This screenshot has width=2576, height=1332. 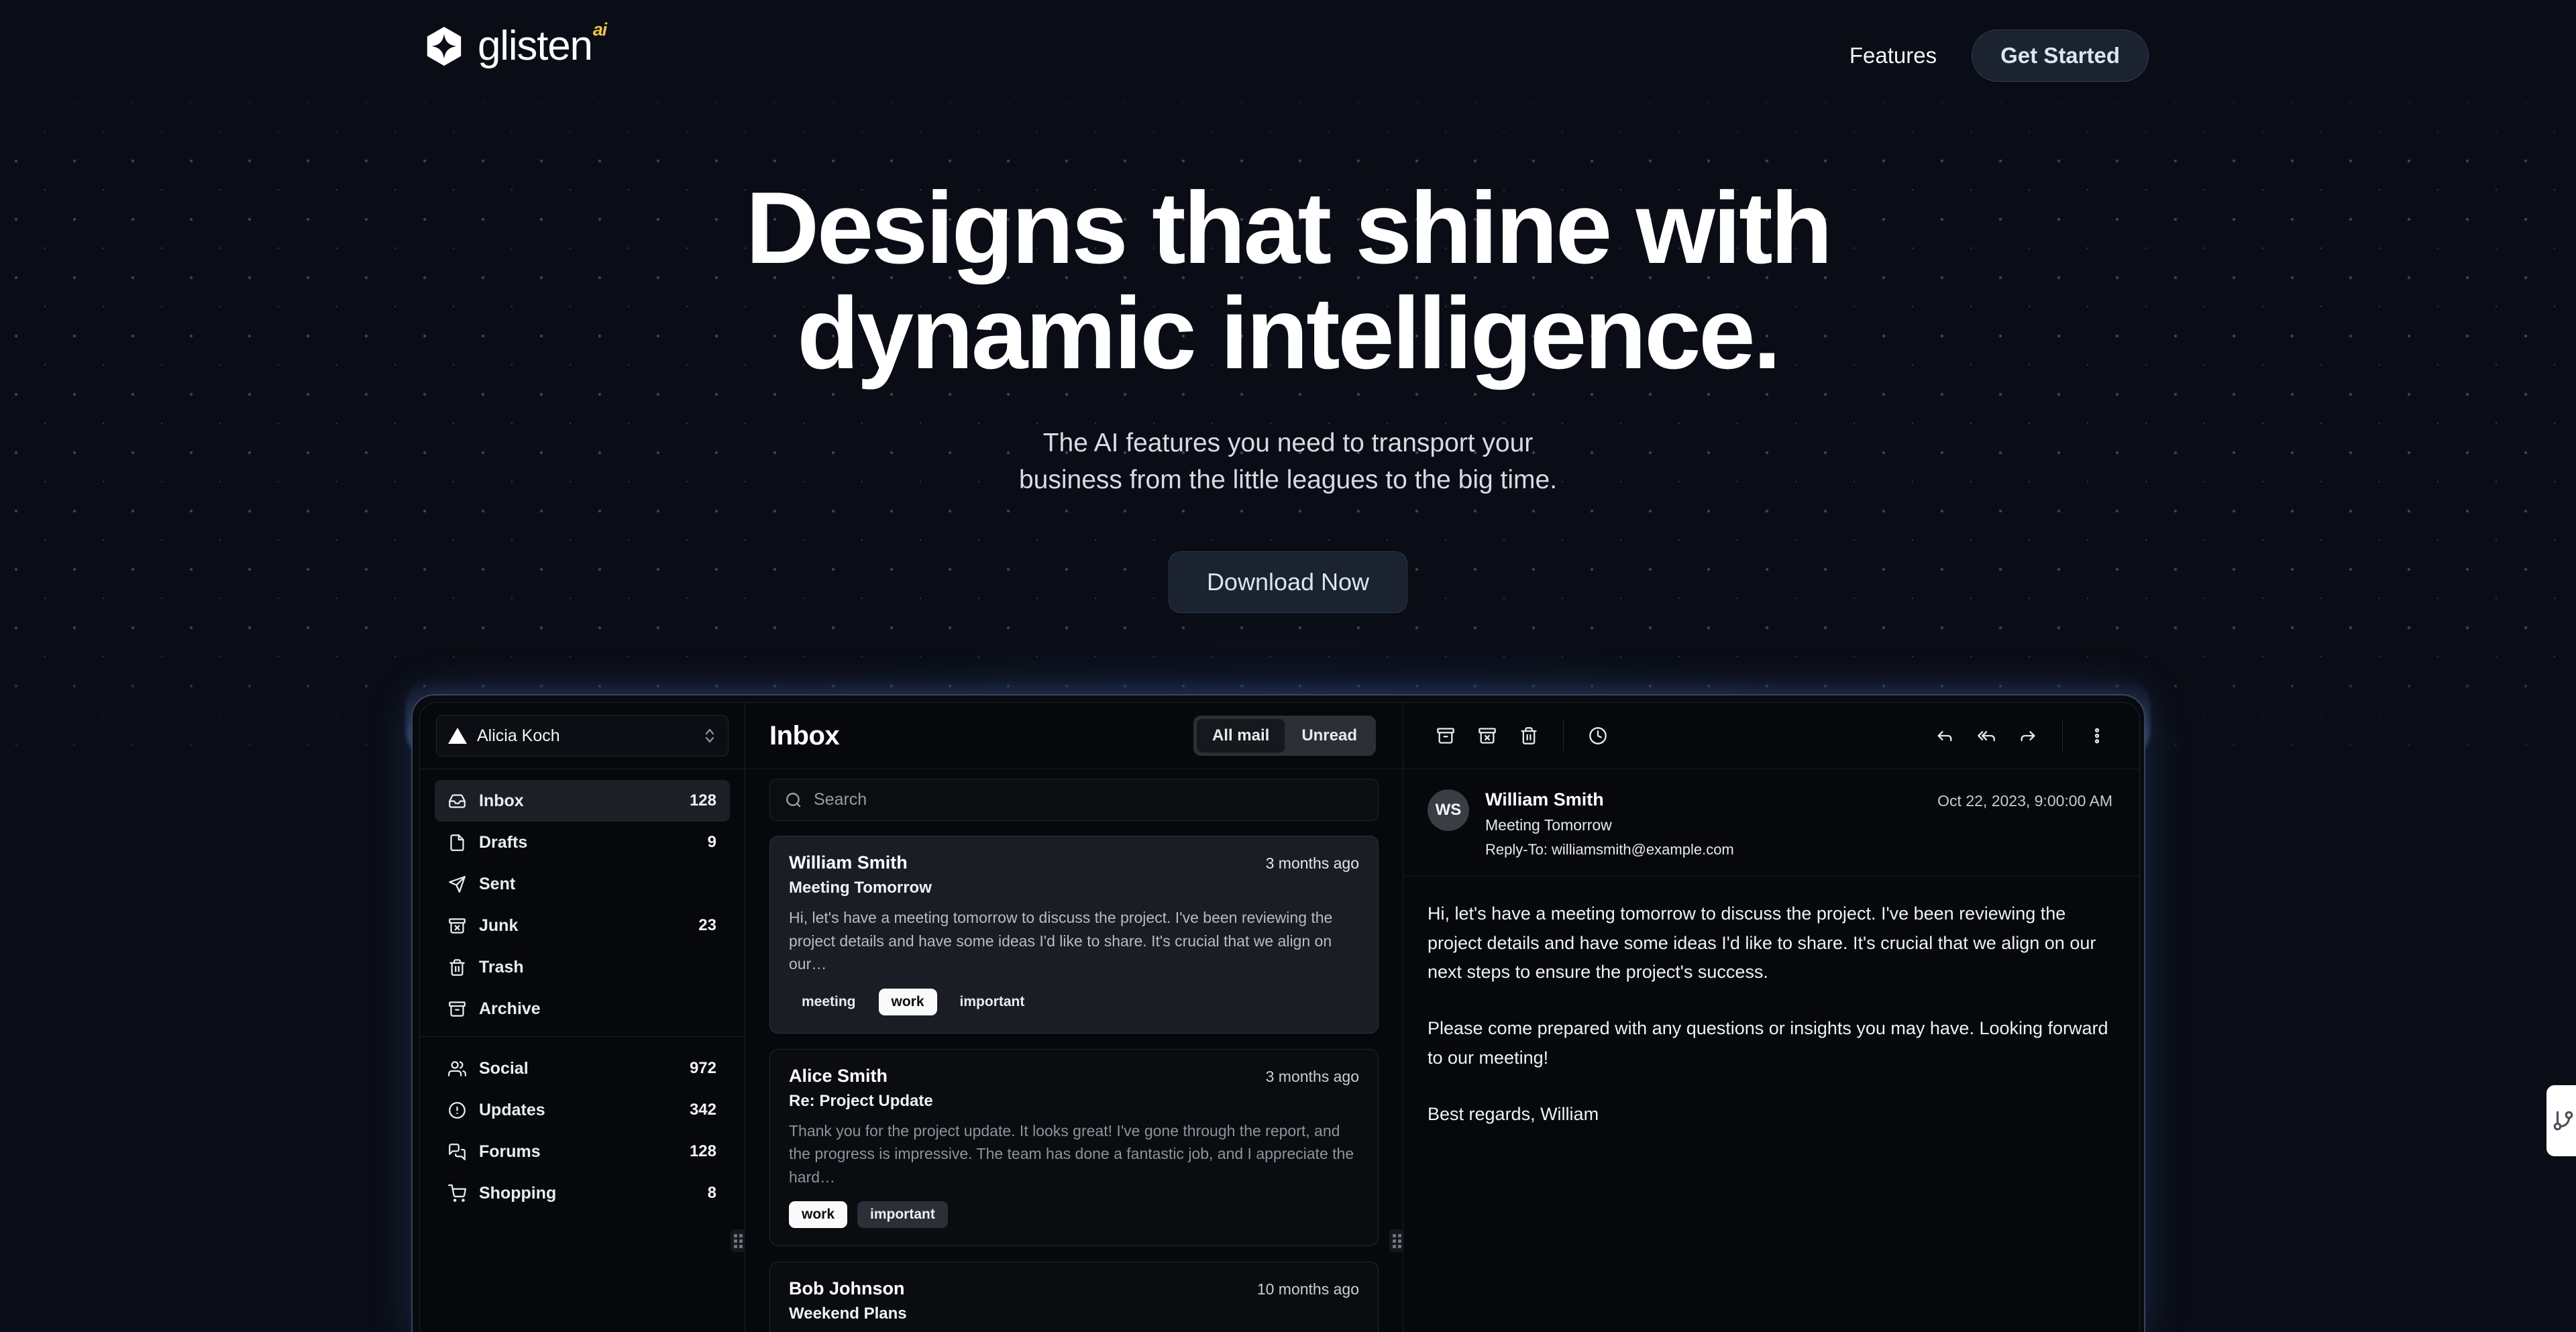 What do you see at coordinates (1544, 799) in the screenshot?
I see `reading-sender-name: William Smith` at bounding box center [1544, 799].